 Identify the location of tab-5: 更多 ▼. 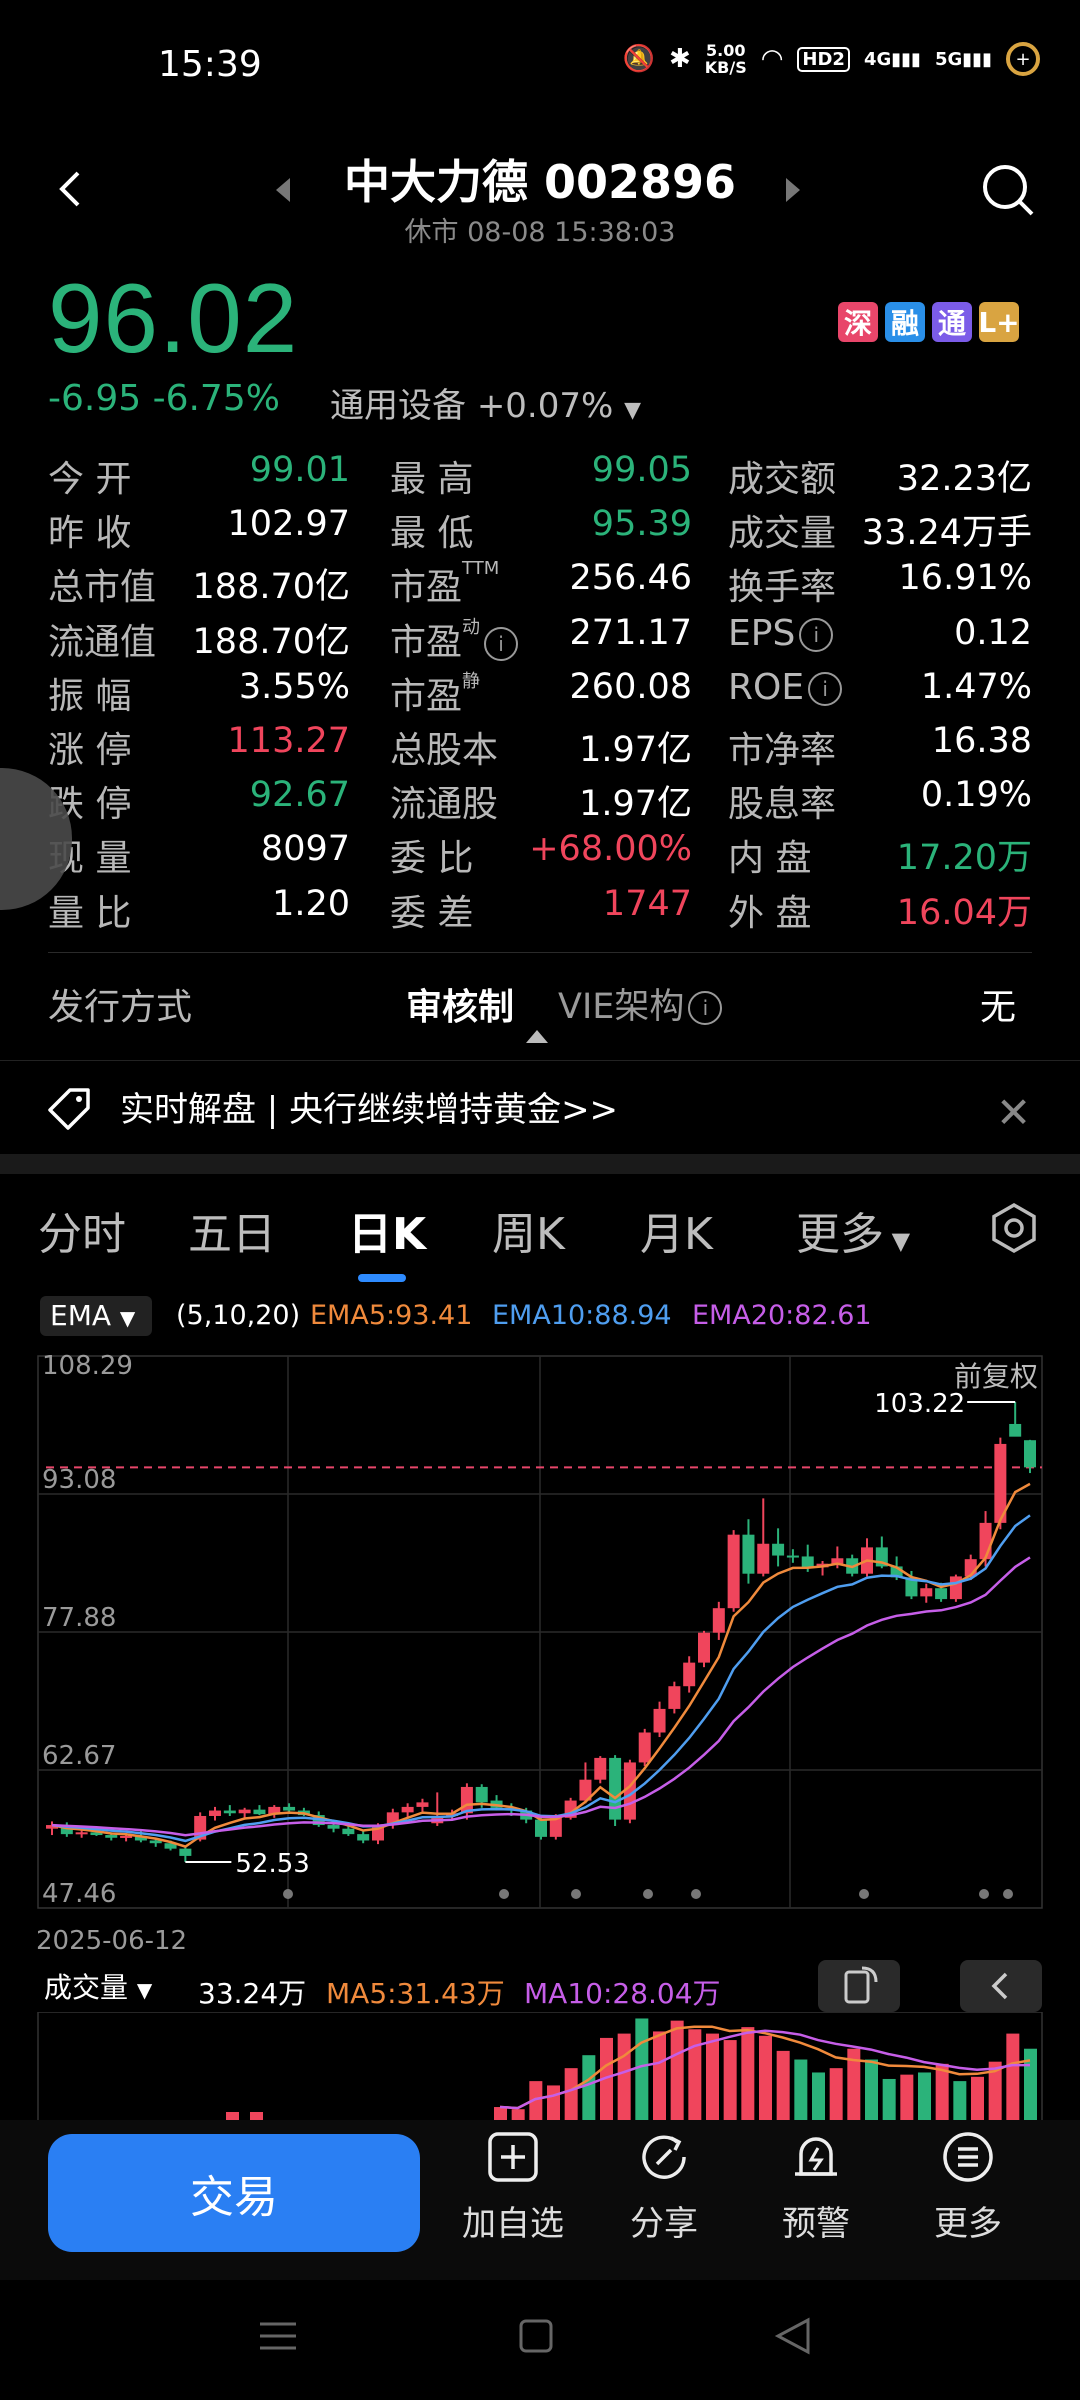
(853, 1230).